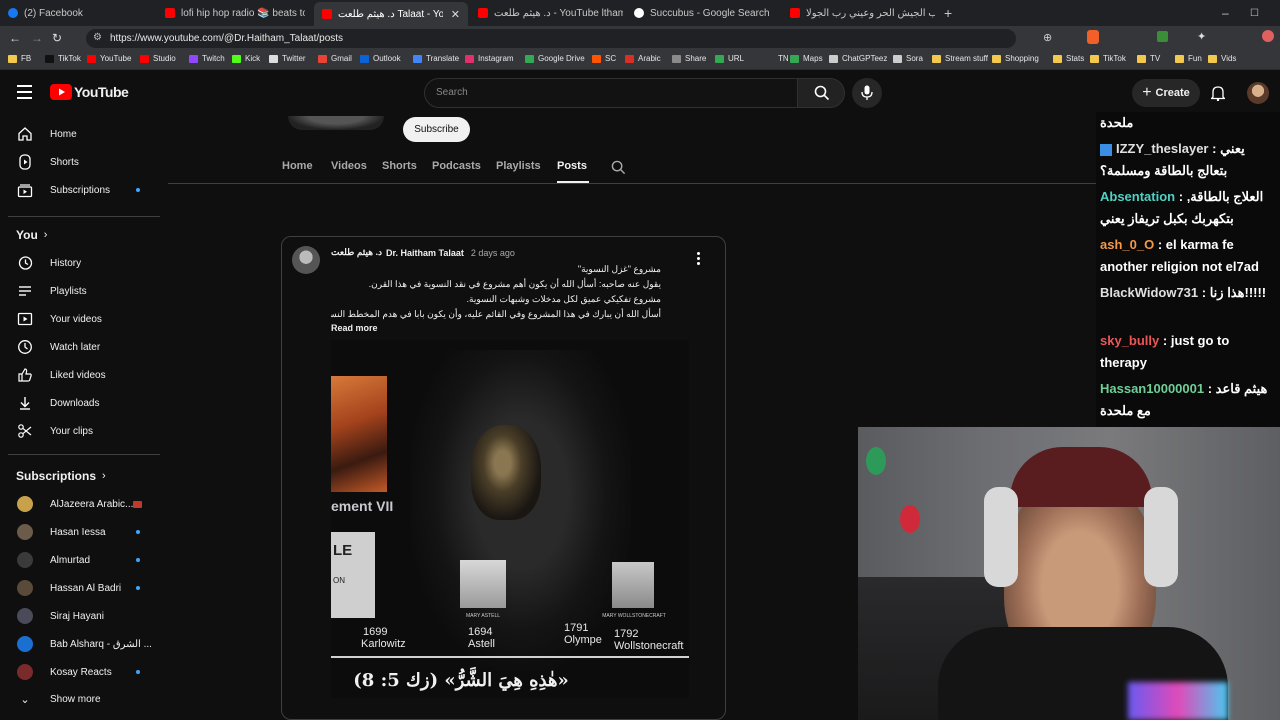 Image resolution: width=1280 pixels, height=720 pixels. Describe the element at coordinates (297, 166) in the screenshot. I see `tab-home: Home` at that location.